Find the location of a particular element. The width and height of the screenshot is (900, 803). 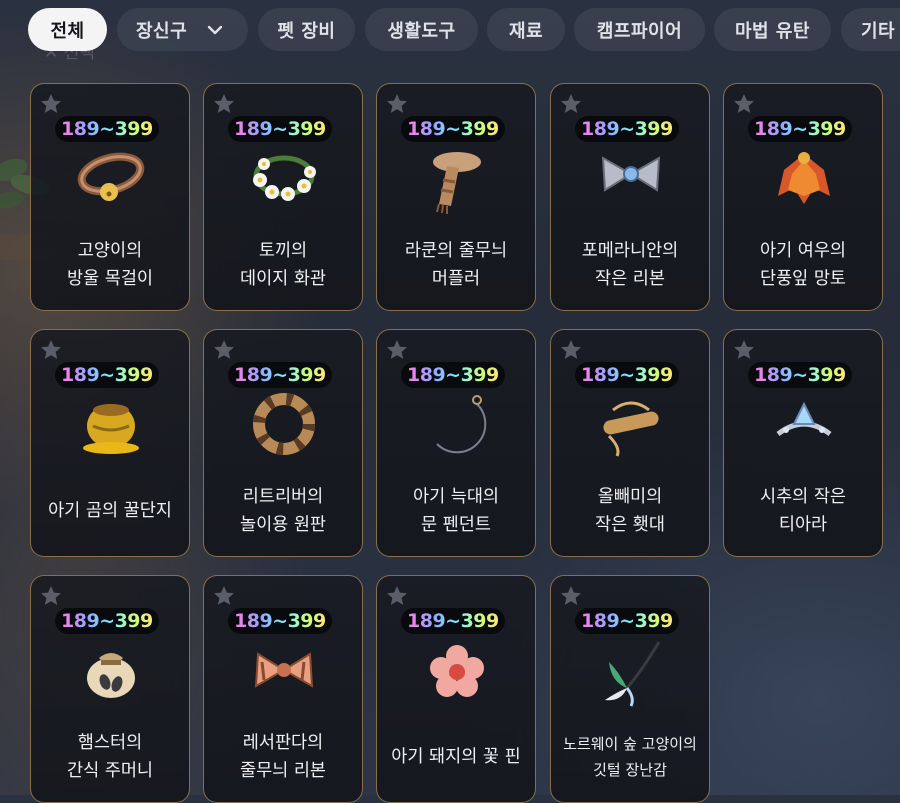

filter-chip-accessories: 장신구 is located at coordinates (182, 29).